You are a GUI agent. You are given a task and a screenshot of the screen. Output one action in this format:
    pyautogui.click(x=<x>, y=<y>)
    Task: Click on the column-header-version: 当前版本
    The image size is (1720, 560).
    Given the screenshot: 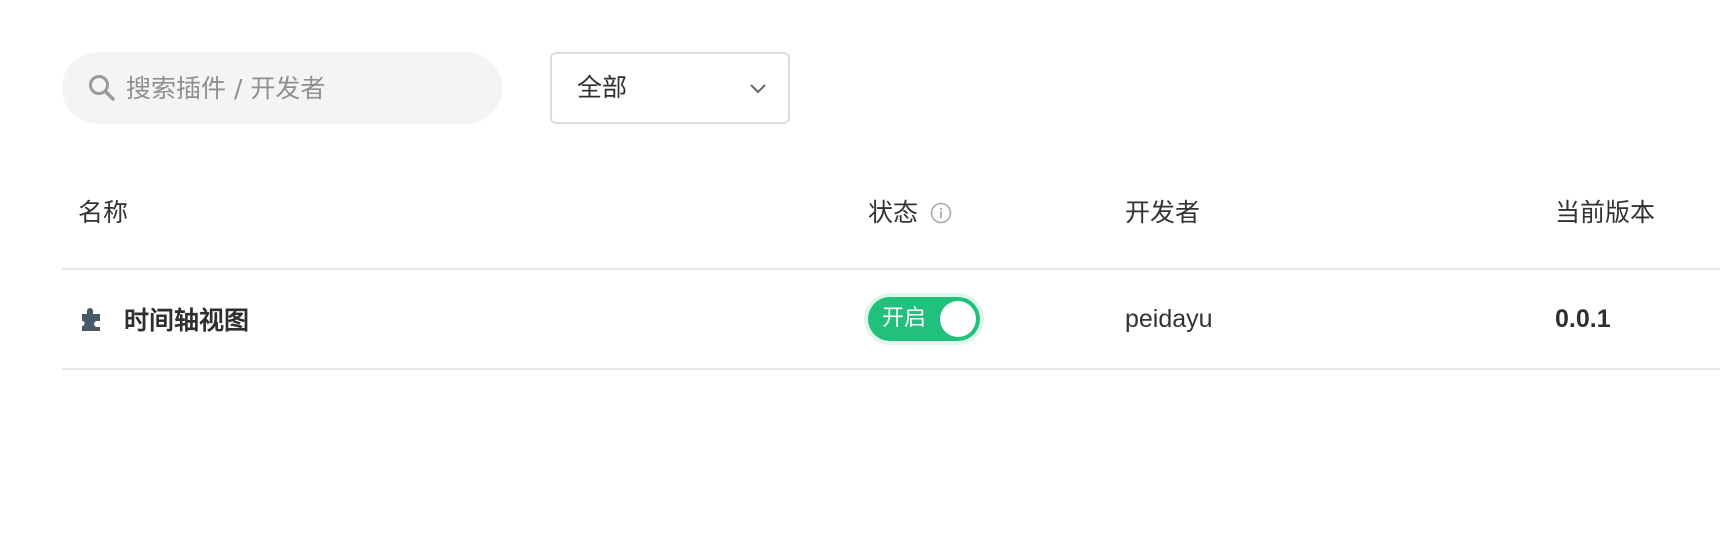 What is the action you would take?
    pyautogui.click(x=1605, y=213)
    